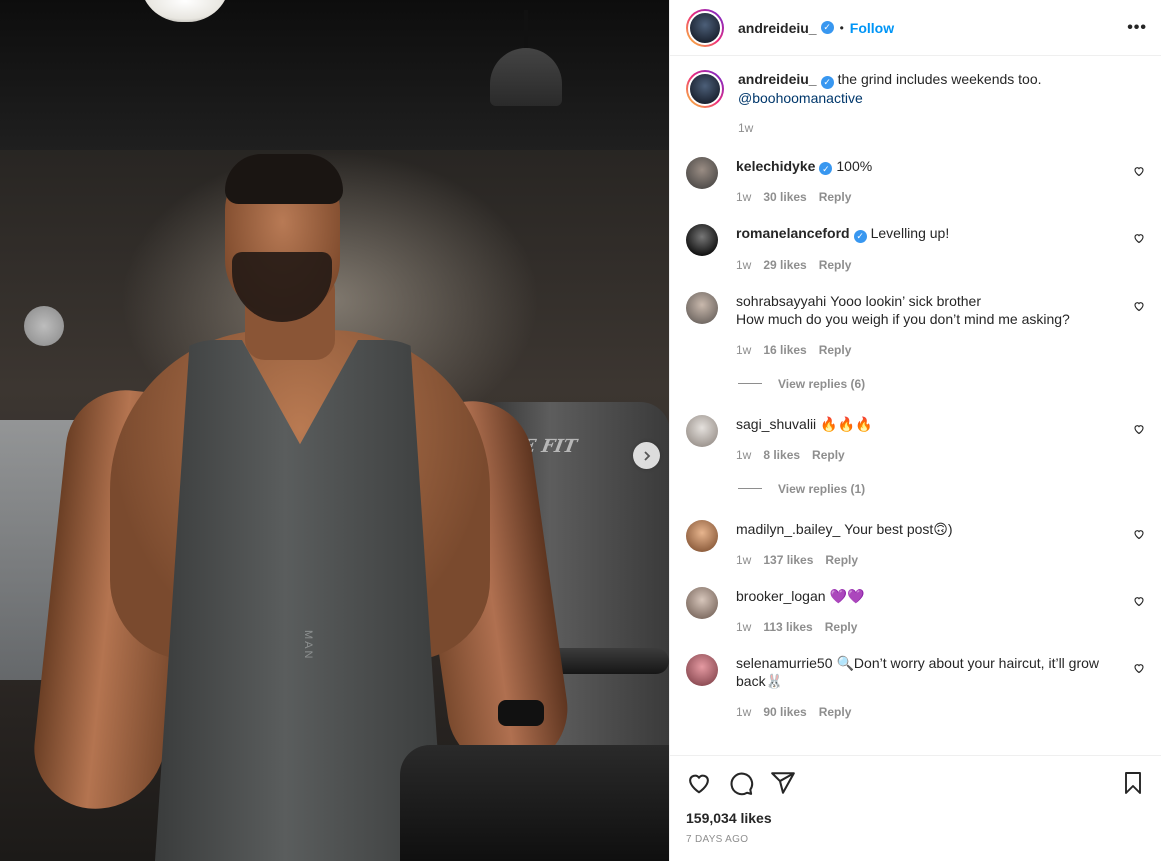 This screenshot has height=861, width=1161. I want to click on comment-text: Levelling up!, so click(910, 233).